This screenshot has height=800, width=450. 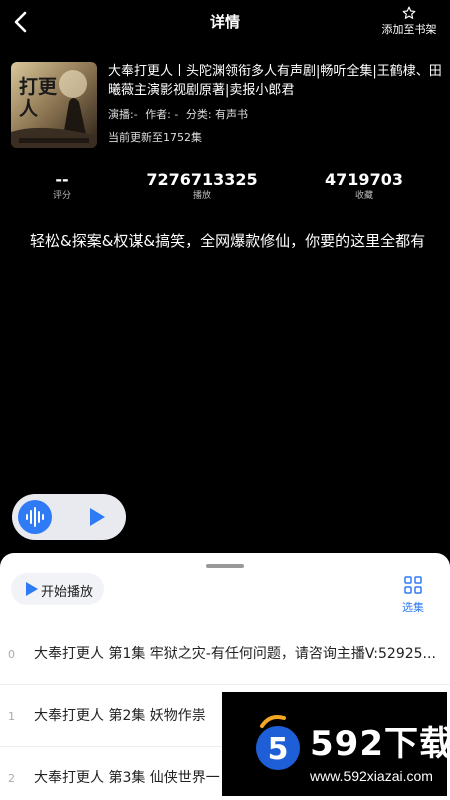 What do you see at coordinates (413, 607) in the screenshot?
I see `select-episode-label: 选集` at bounding box center [413, 607].